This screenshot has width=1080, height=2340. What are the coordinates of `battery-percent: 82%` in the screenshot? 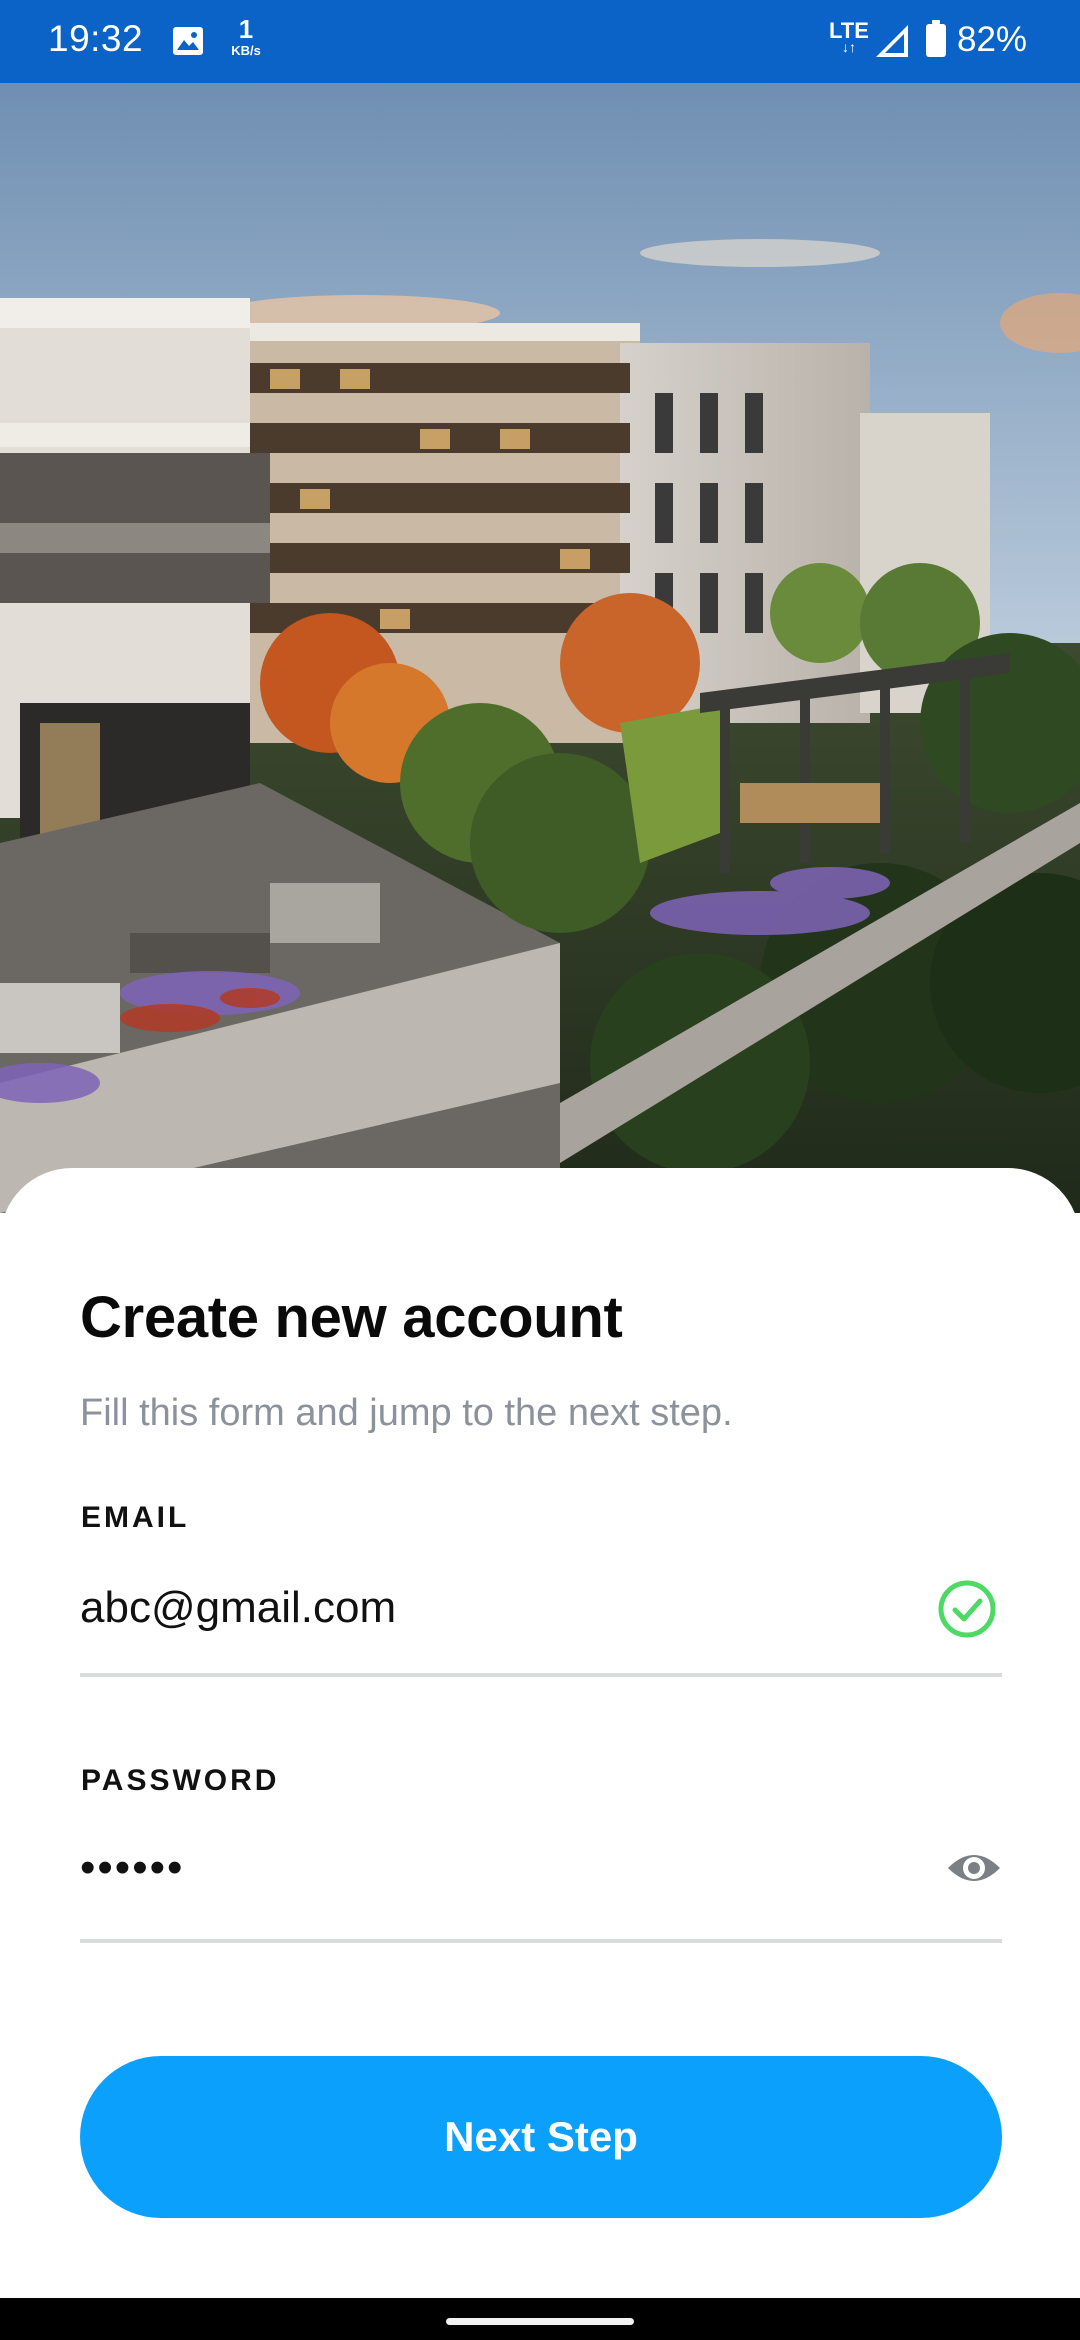 It's located at (992, 39).